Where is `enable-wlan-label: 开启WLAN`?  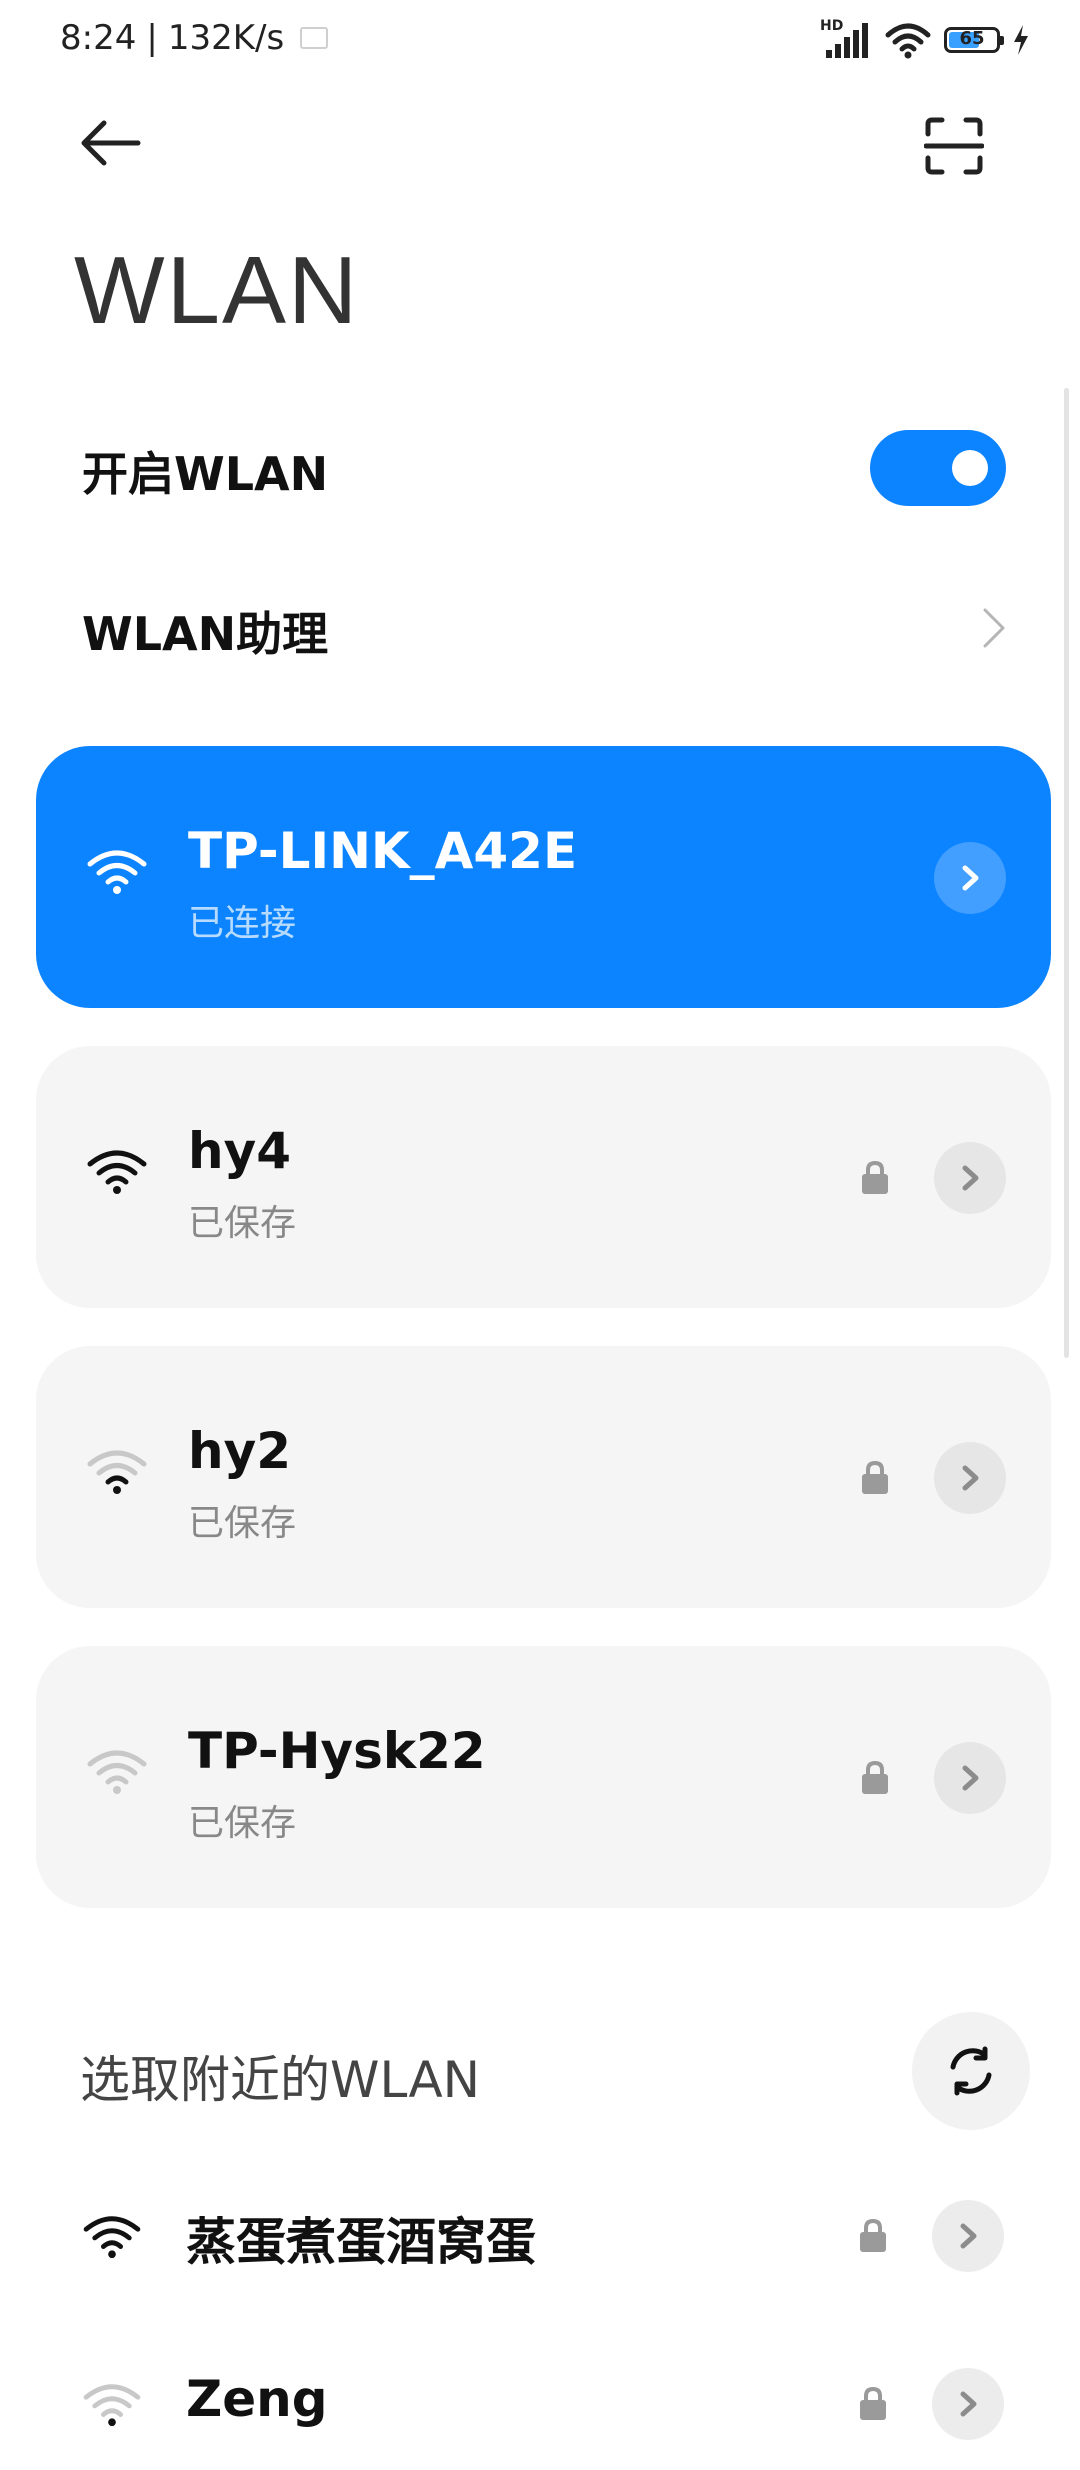 enable-wlan-label: 开启WLAN is located at coordinates (205, 474).